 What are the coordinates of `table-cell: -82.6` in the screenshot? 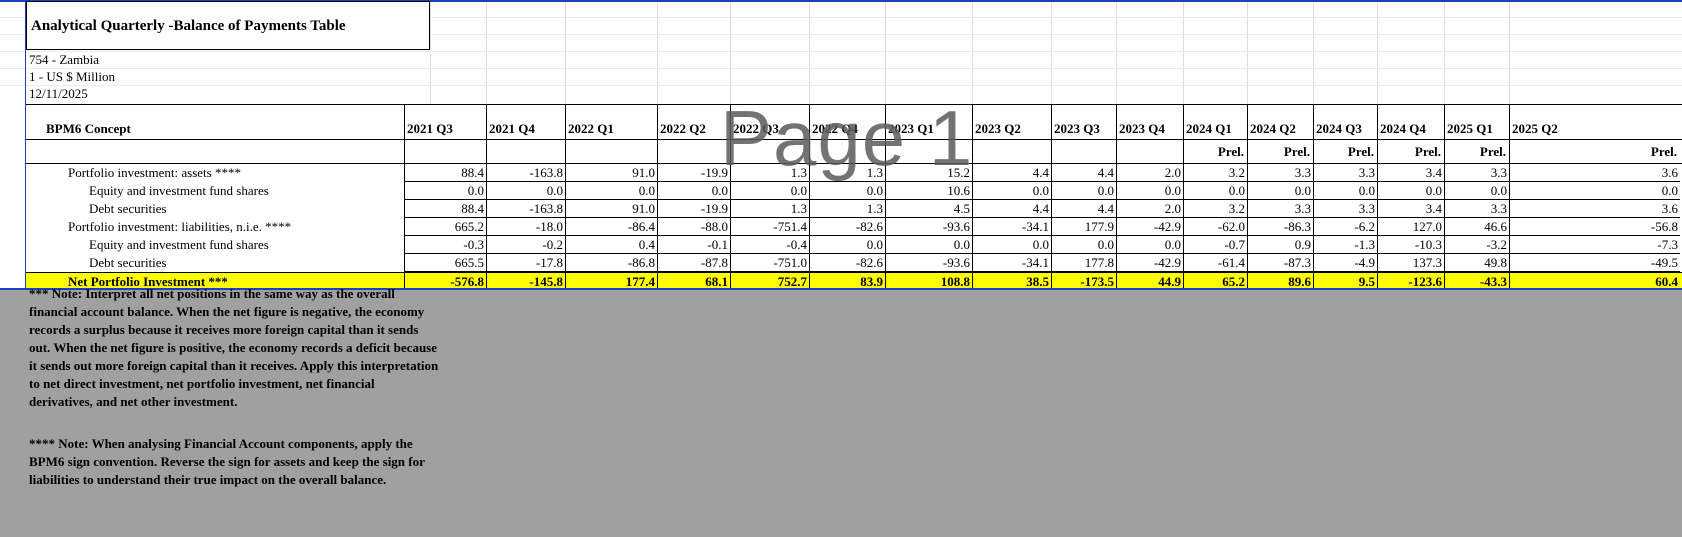 It's located at (847, 227).